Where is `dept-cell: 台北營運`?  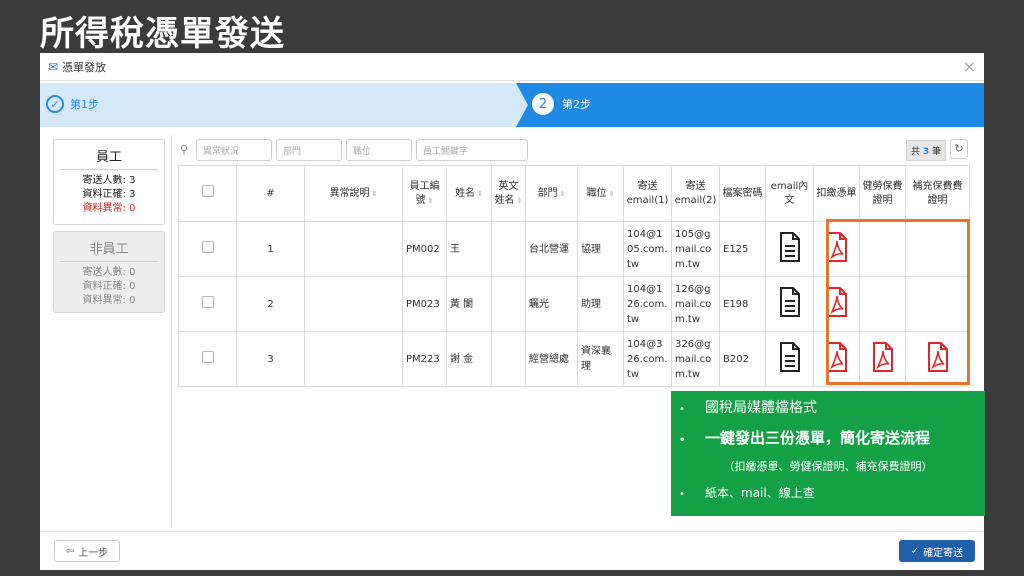
dept-cell: 台北營運 is located at coordinates (551, 249).